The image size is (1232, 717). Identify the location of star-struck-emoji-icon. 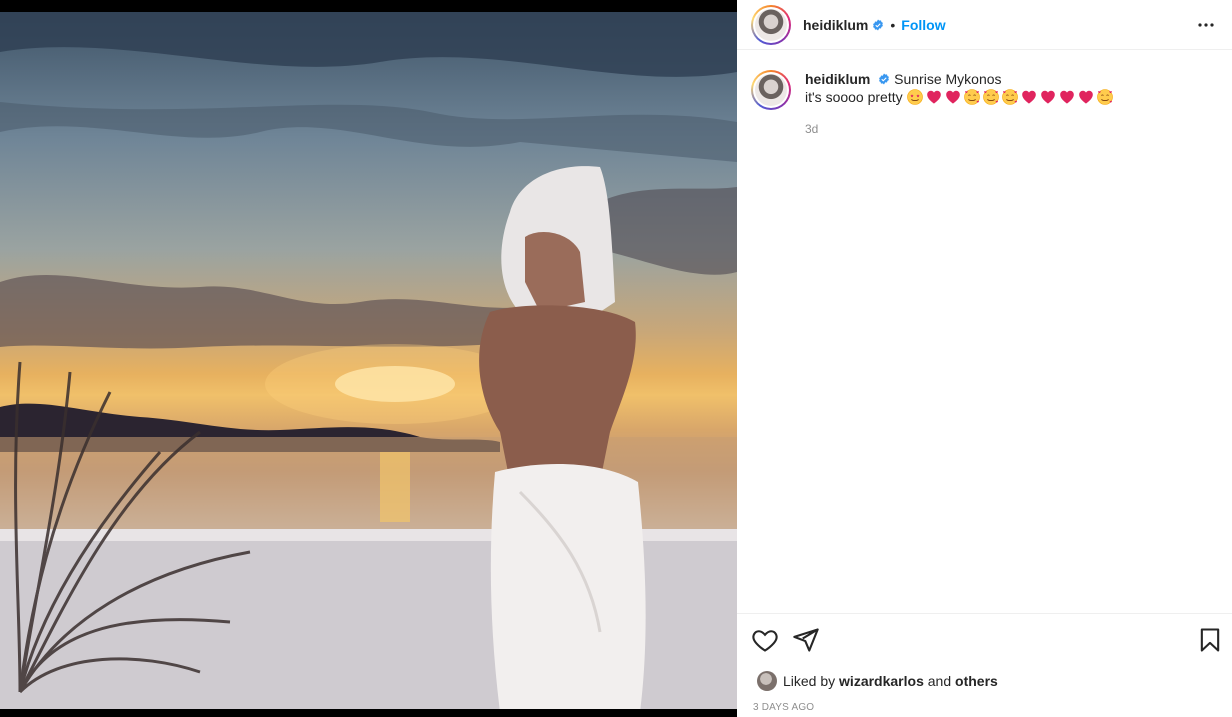
(916, 97).